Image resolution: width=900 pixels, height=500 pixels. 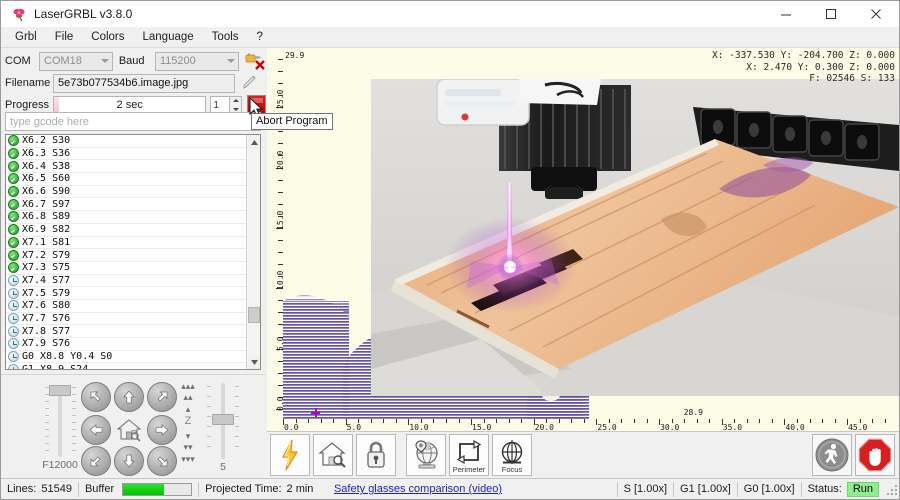 I want to click on ruler-label: 10.0, so click(x=419, y=427).